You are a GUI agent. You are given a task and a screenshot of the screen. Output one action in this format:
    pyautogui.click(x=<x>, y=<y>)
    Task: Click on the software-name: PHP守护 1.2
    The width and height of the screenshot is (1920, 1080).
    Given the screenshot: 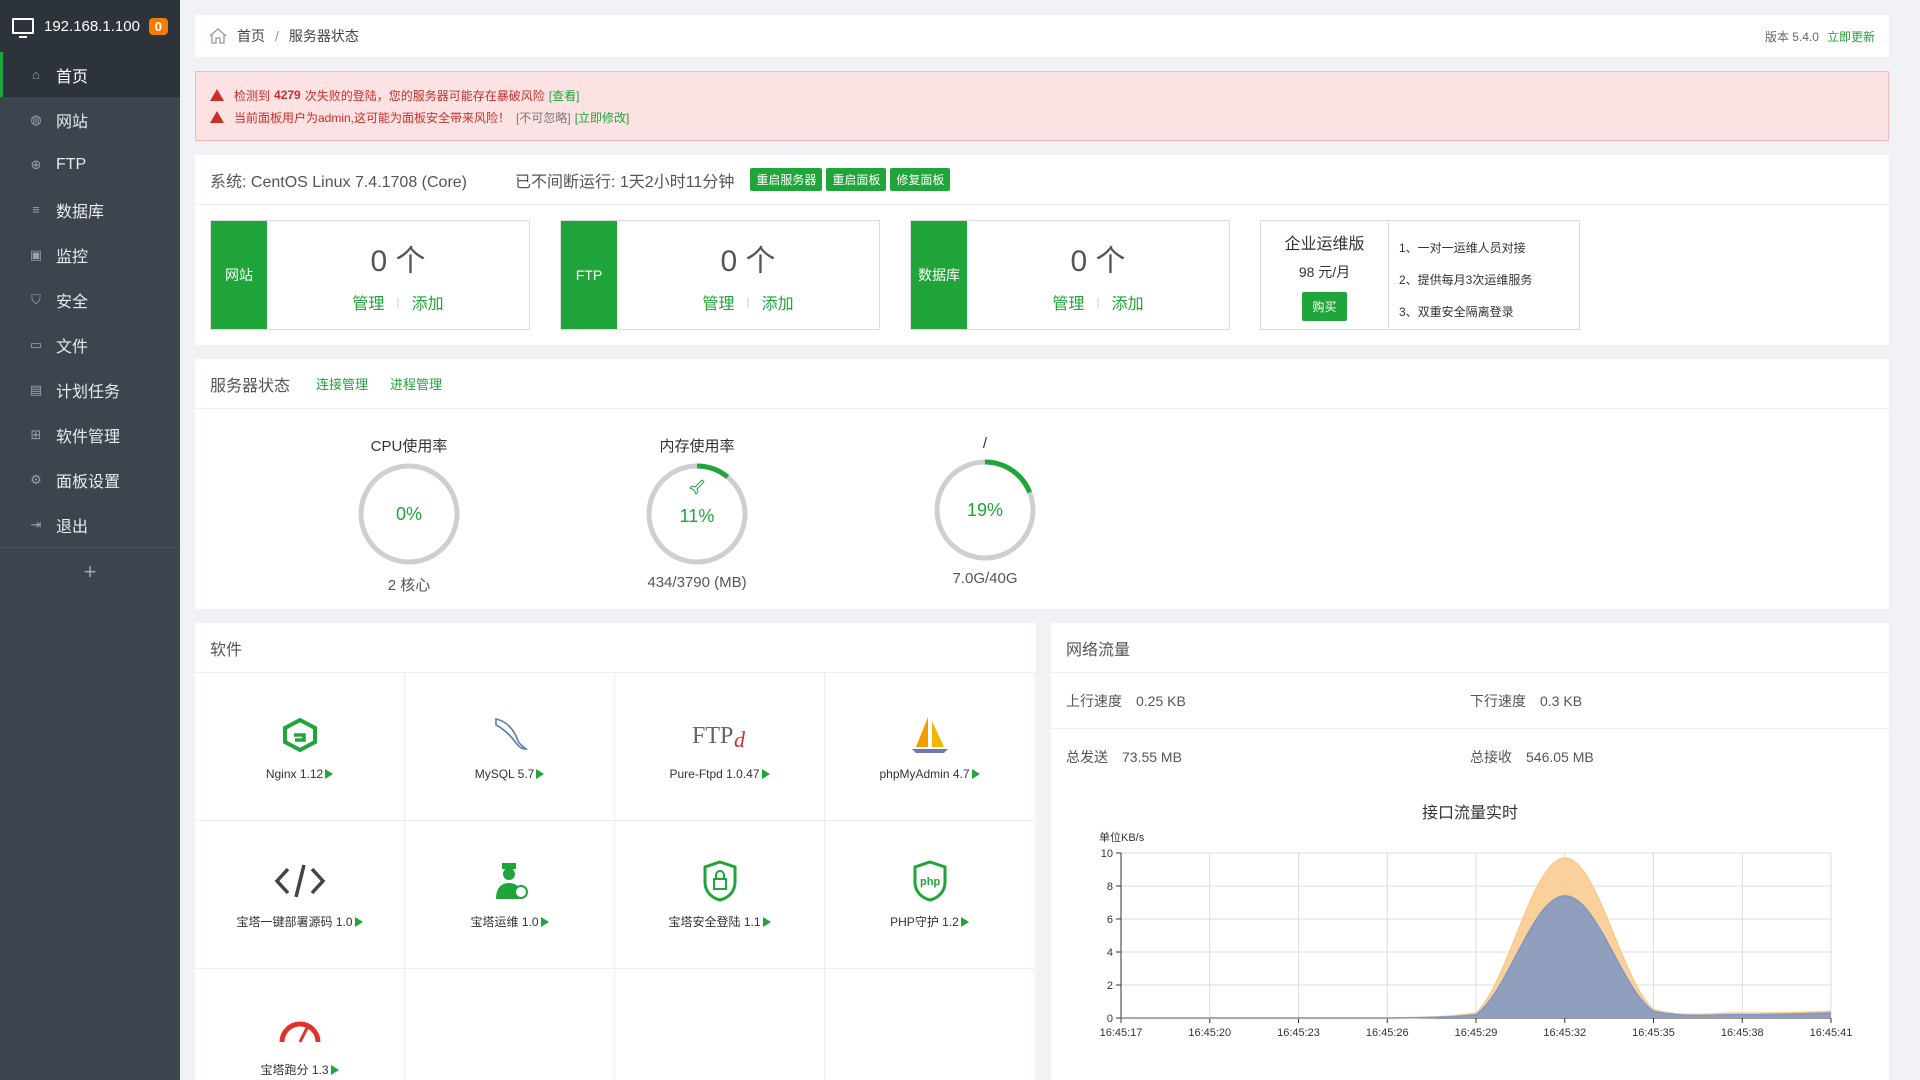 What is the action you would take?
    pyautogui.click(x=929, y=921)
    